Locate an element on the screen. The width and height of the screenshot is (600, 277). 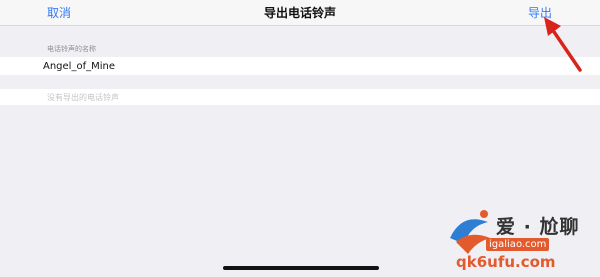
navigation-bar: 取消 导出电话铃声 导出 is located at coordinates (300, 13).